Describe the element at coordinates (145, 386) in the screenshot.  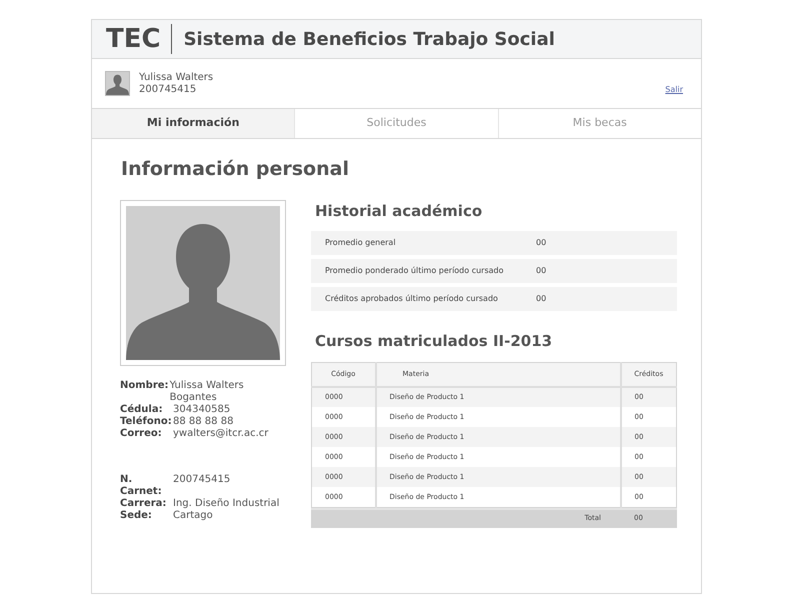
I see `field-label: Nombre:` at that location.